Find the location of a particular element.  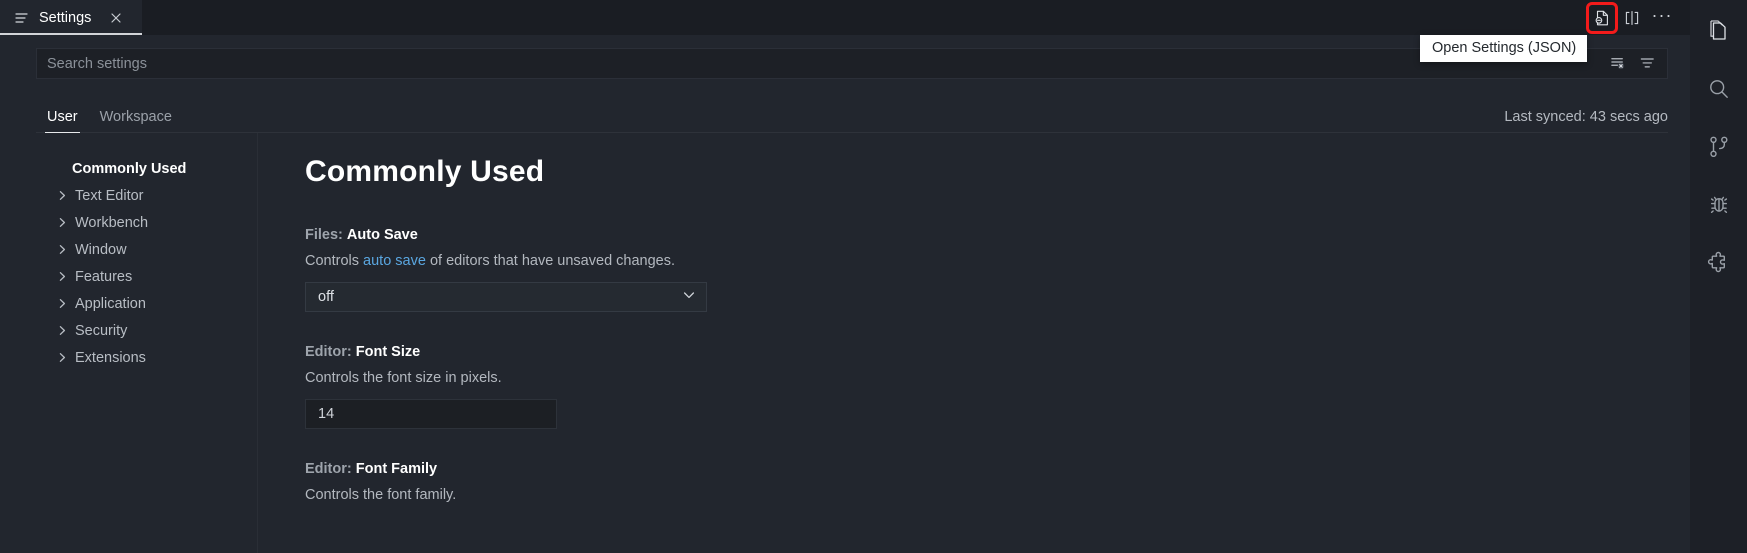

search-input is located at coordinates (823, 63).